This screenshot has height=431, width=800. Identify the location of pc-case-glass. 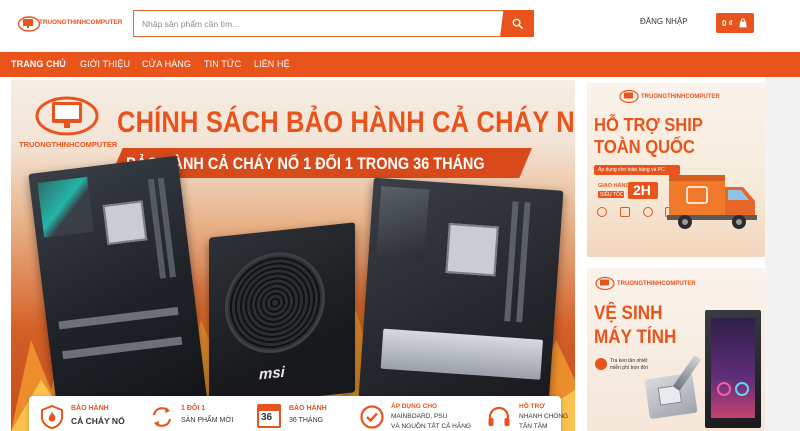
(733, 368).